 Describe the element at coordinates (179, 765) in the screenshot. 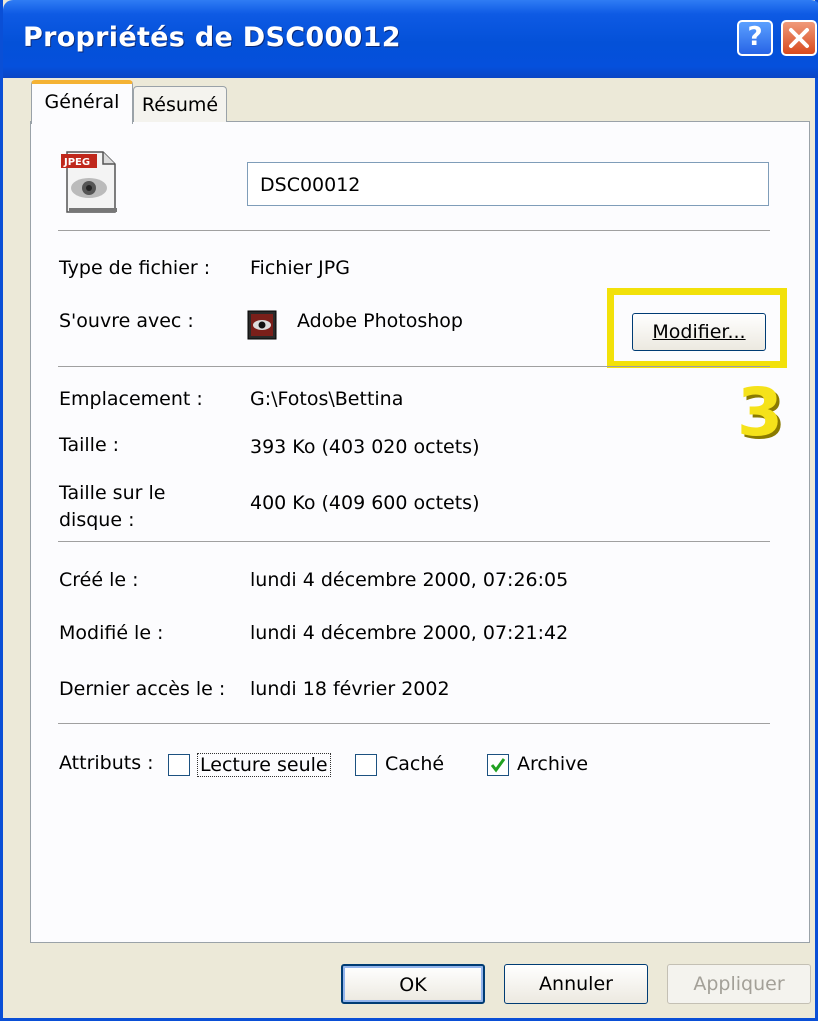

I see `read-only-checkbox` at that location.